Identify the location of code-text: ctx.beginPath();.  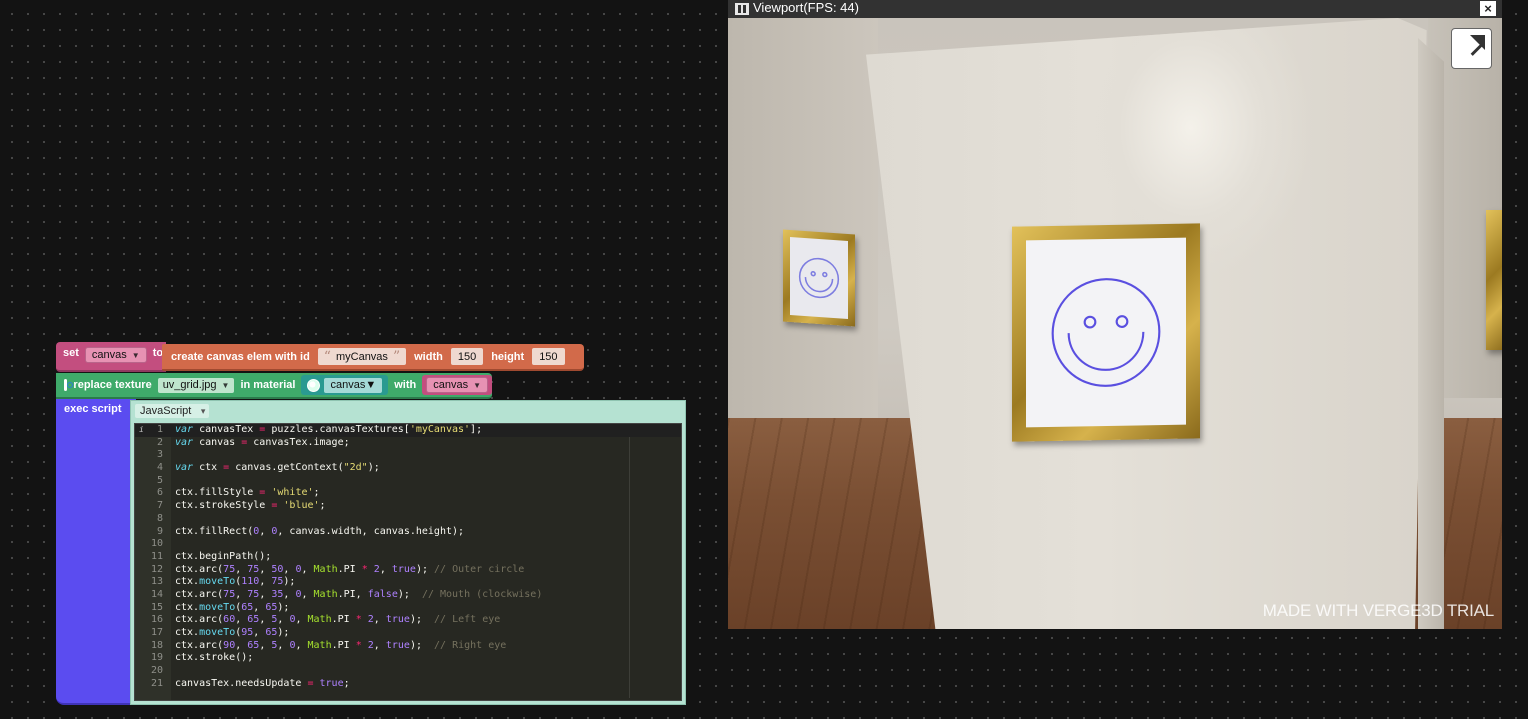
(223, 556).